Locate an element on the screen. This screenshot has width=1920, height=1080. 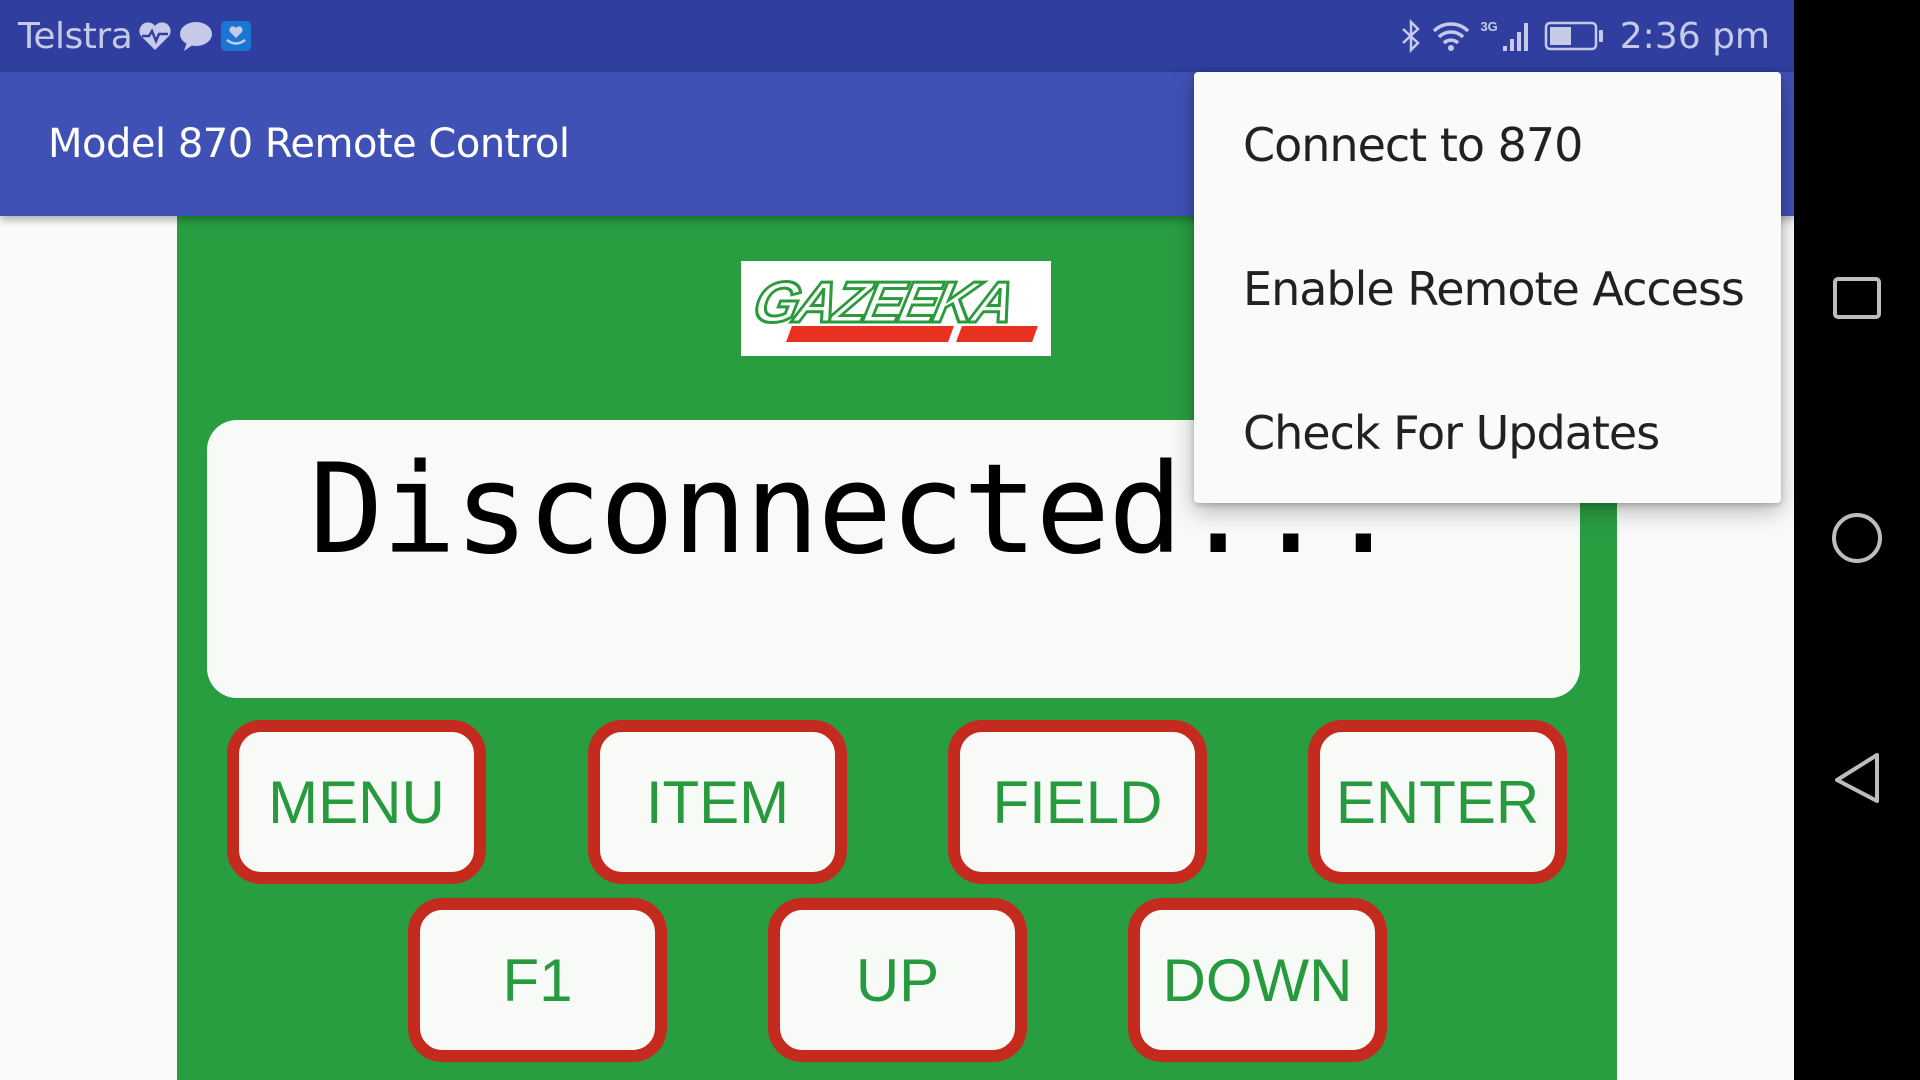
home-button is located at coordinates (1857, 540).